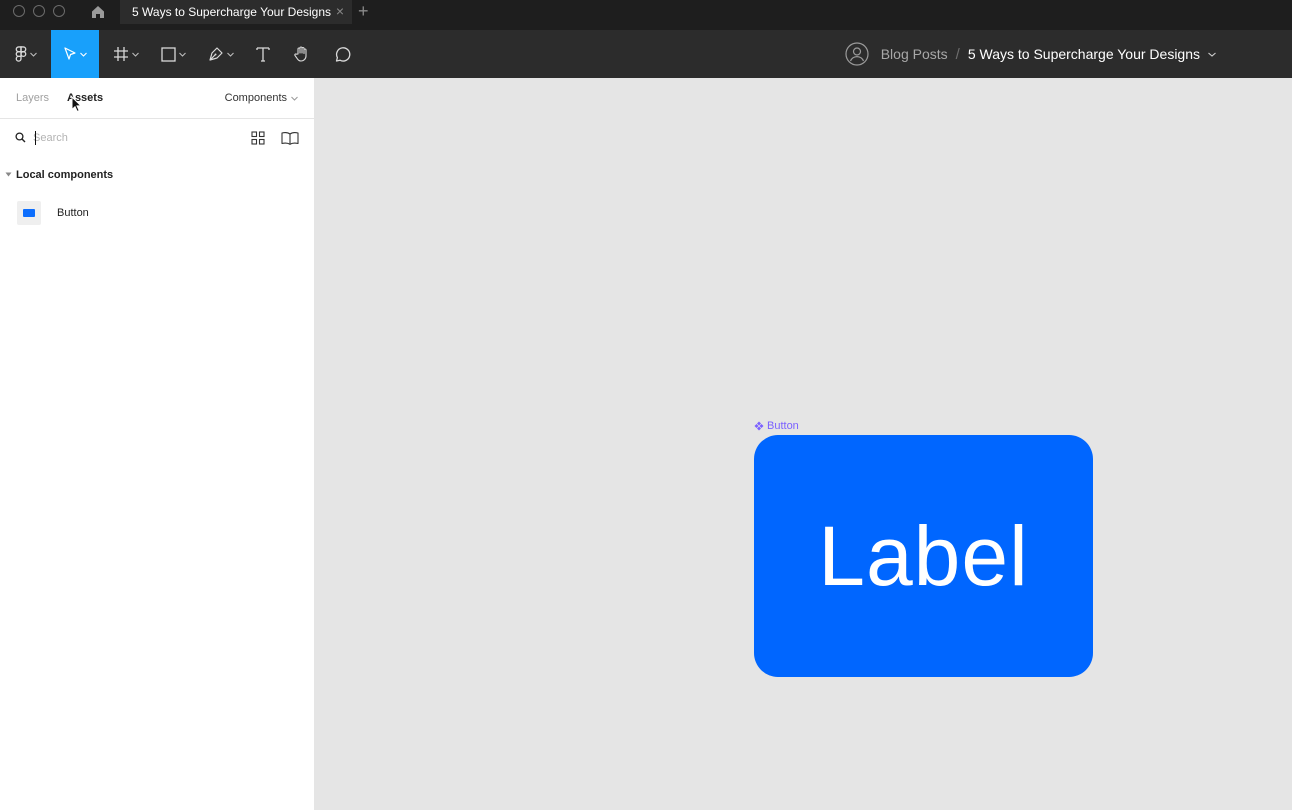 The width and height of the screenshot is (1292, 810). I want to click on local-components-header: Local components, so click(157, 175).